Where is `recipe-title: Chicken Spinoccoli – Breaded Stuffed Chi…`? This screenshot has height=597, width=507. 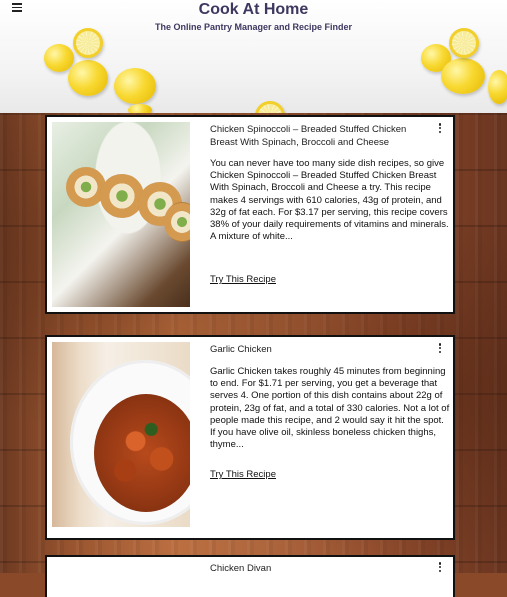 recipe-title: Chicken Spinoccoli – Breaded Stuffed Chi… is located at coordinates (308, 136).